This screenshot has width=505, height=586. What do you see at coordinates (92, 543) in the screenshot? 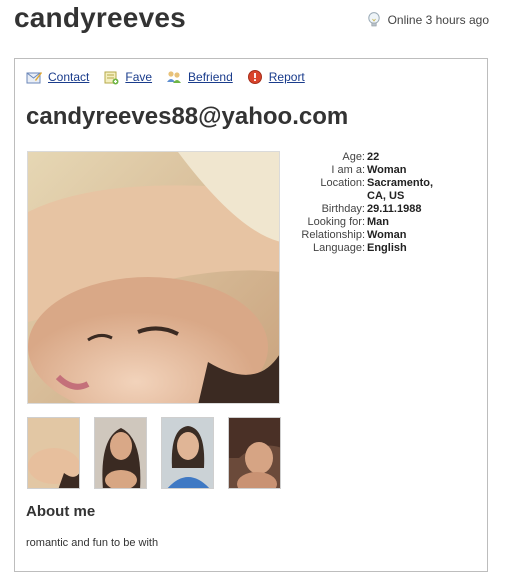
I see `about-text: romantic and fun to be with` at bounding box center [92, 543].